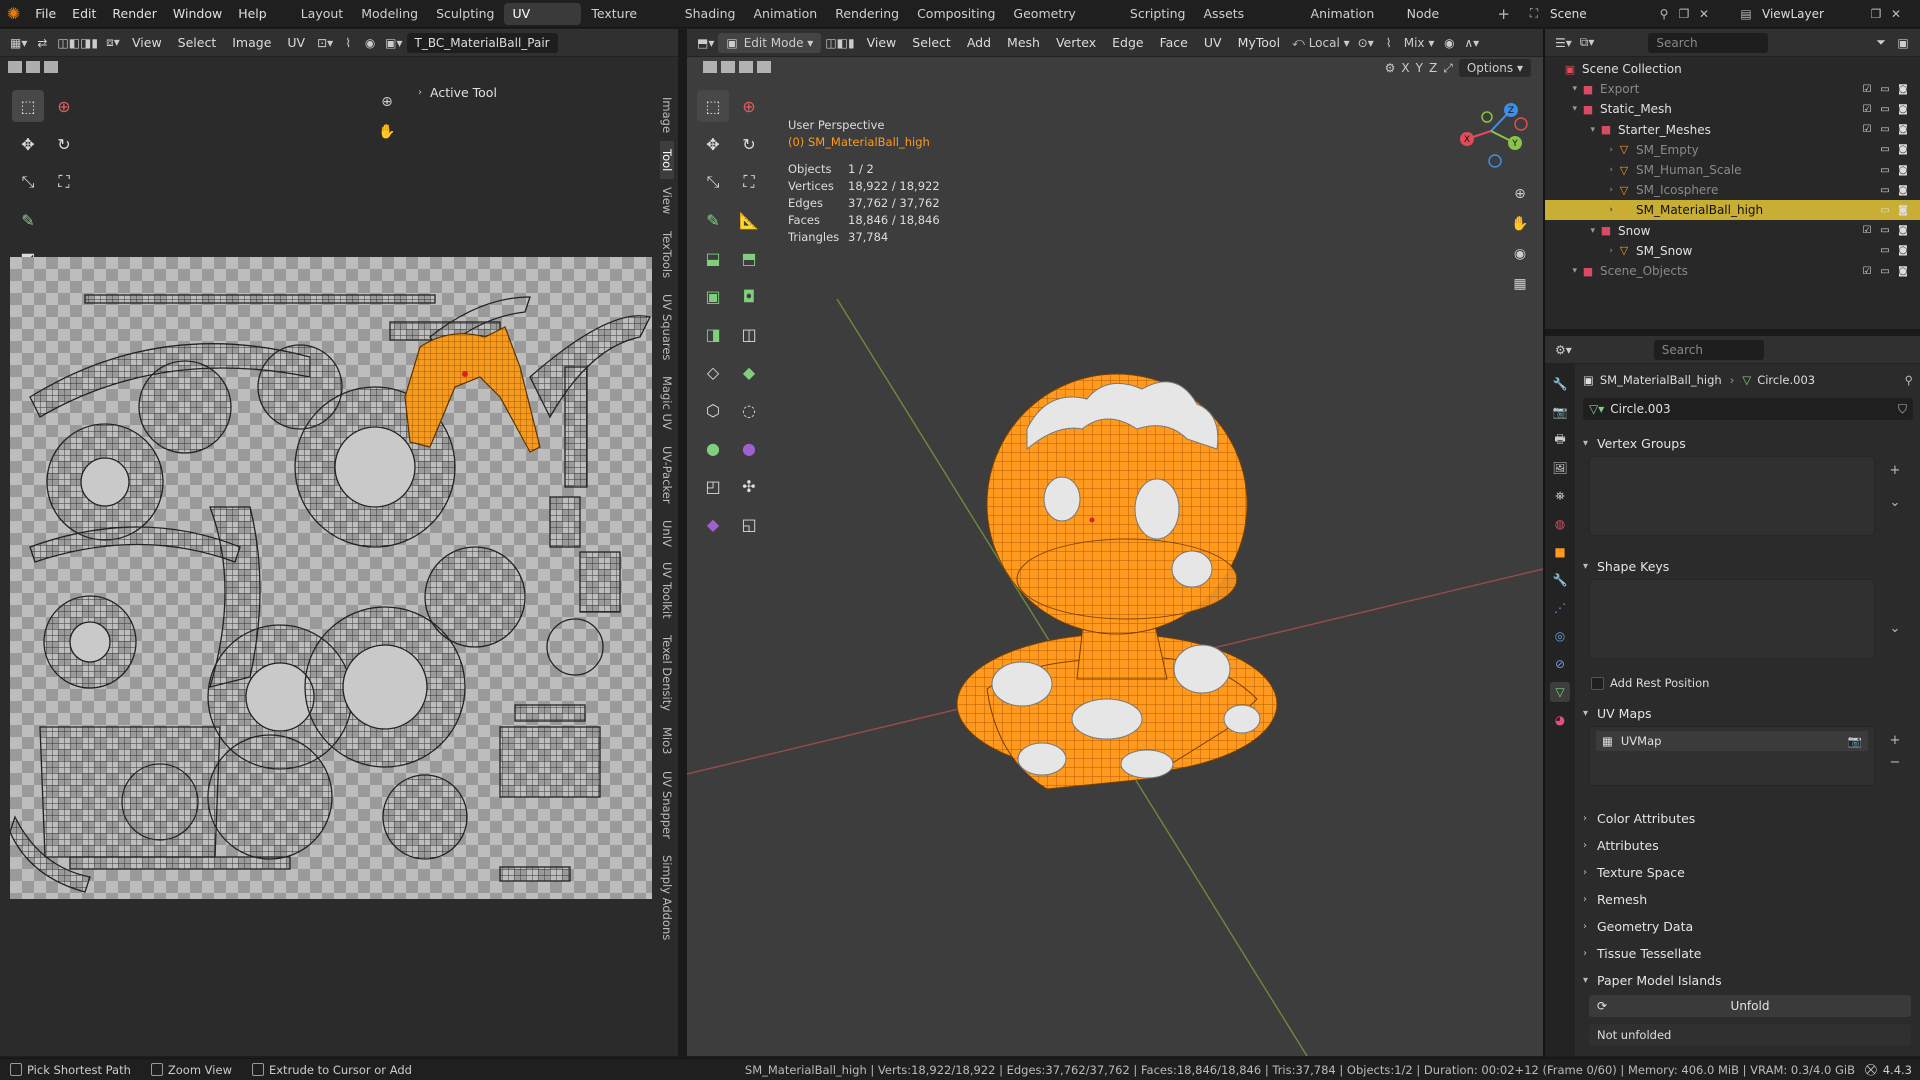 This screenshot has width=1920, height=1080. I want to click on outliner-row: › ▽ SM_Empty ▭ ◙, so click(1732, 150).